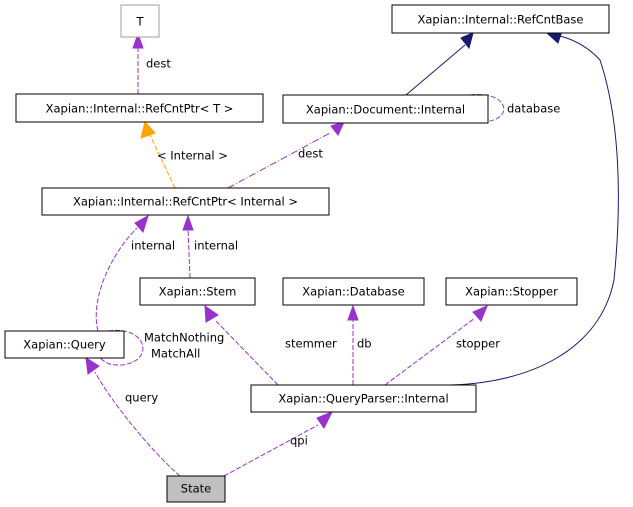  Describe the element at coordinates (141, 398) in the screenshot. I see `edge-label-query: query` at that location.